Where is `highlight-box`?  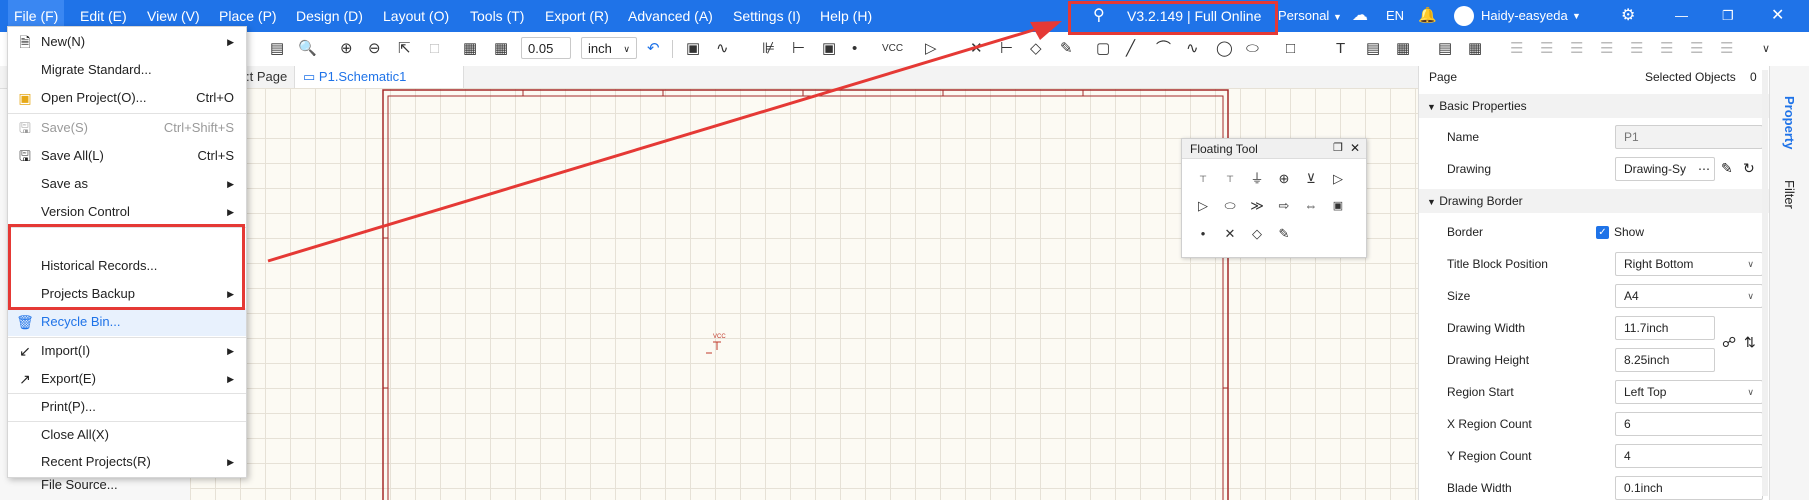 highlight-box is located at coordinates (126, 267).